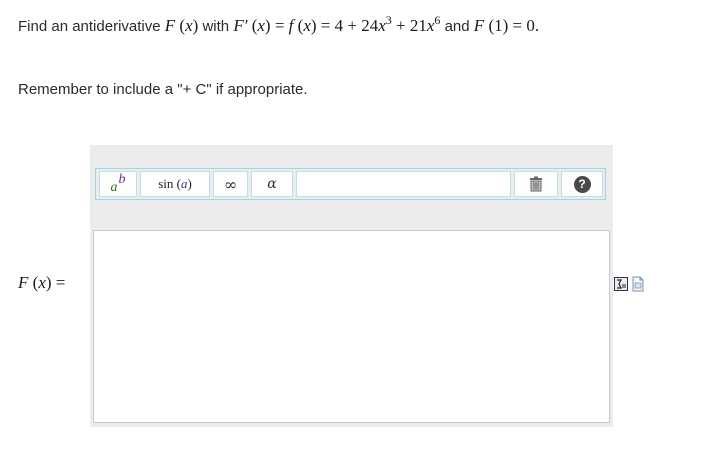  I want to click on math-toolbar: ab sin (a) ∞ α ?, so click(350, 184).